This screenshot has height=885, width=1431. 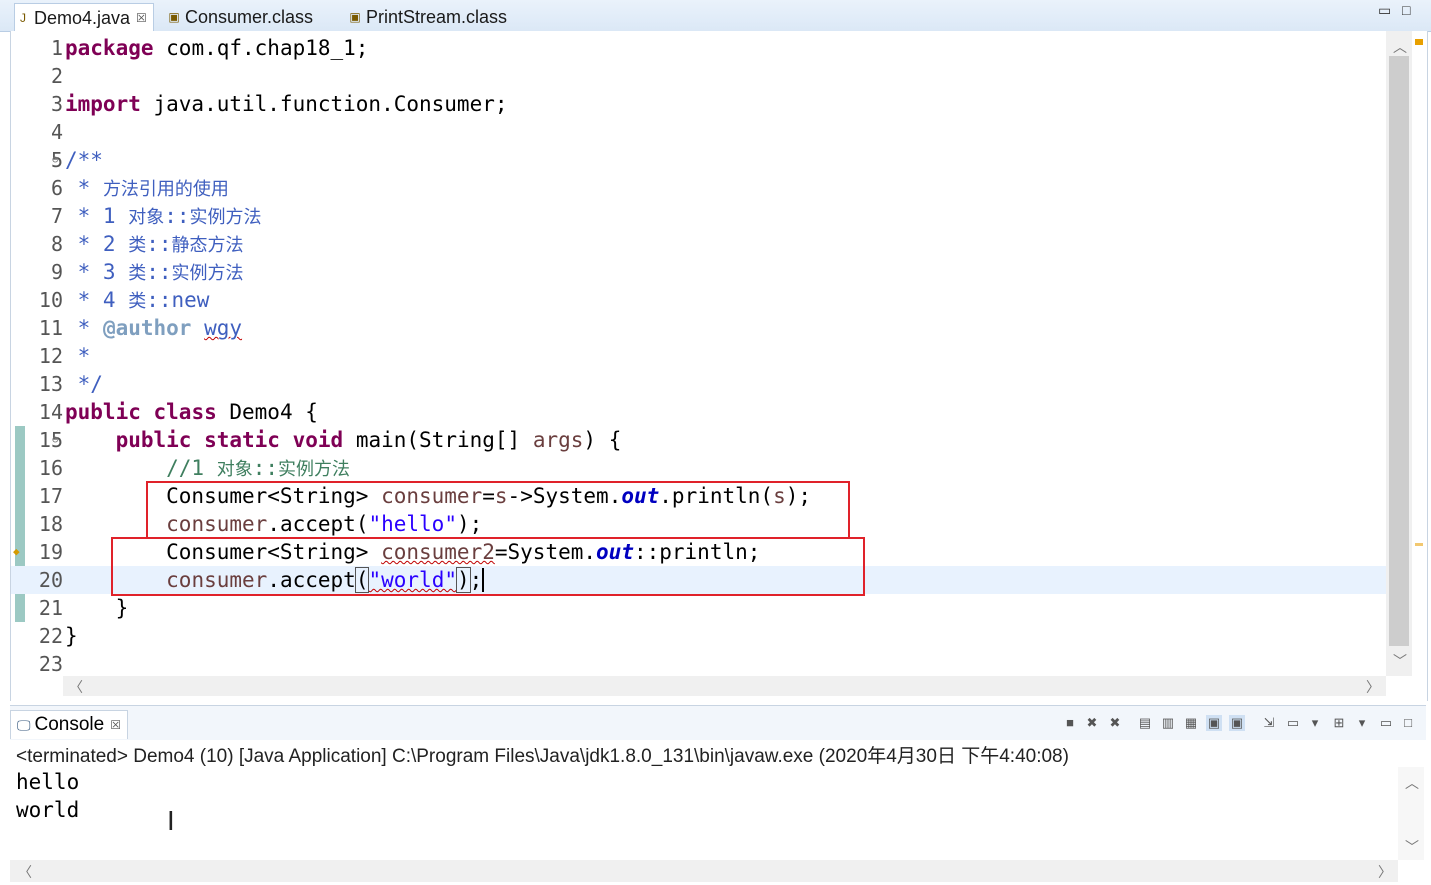 What do you see at coordinates (48, 810) in the screenshot?
I see `output-line: world` at bounding box center [48, 810].